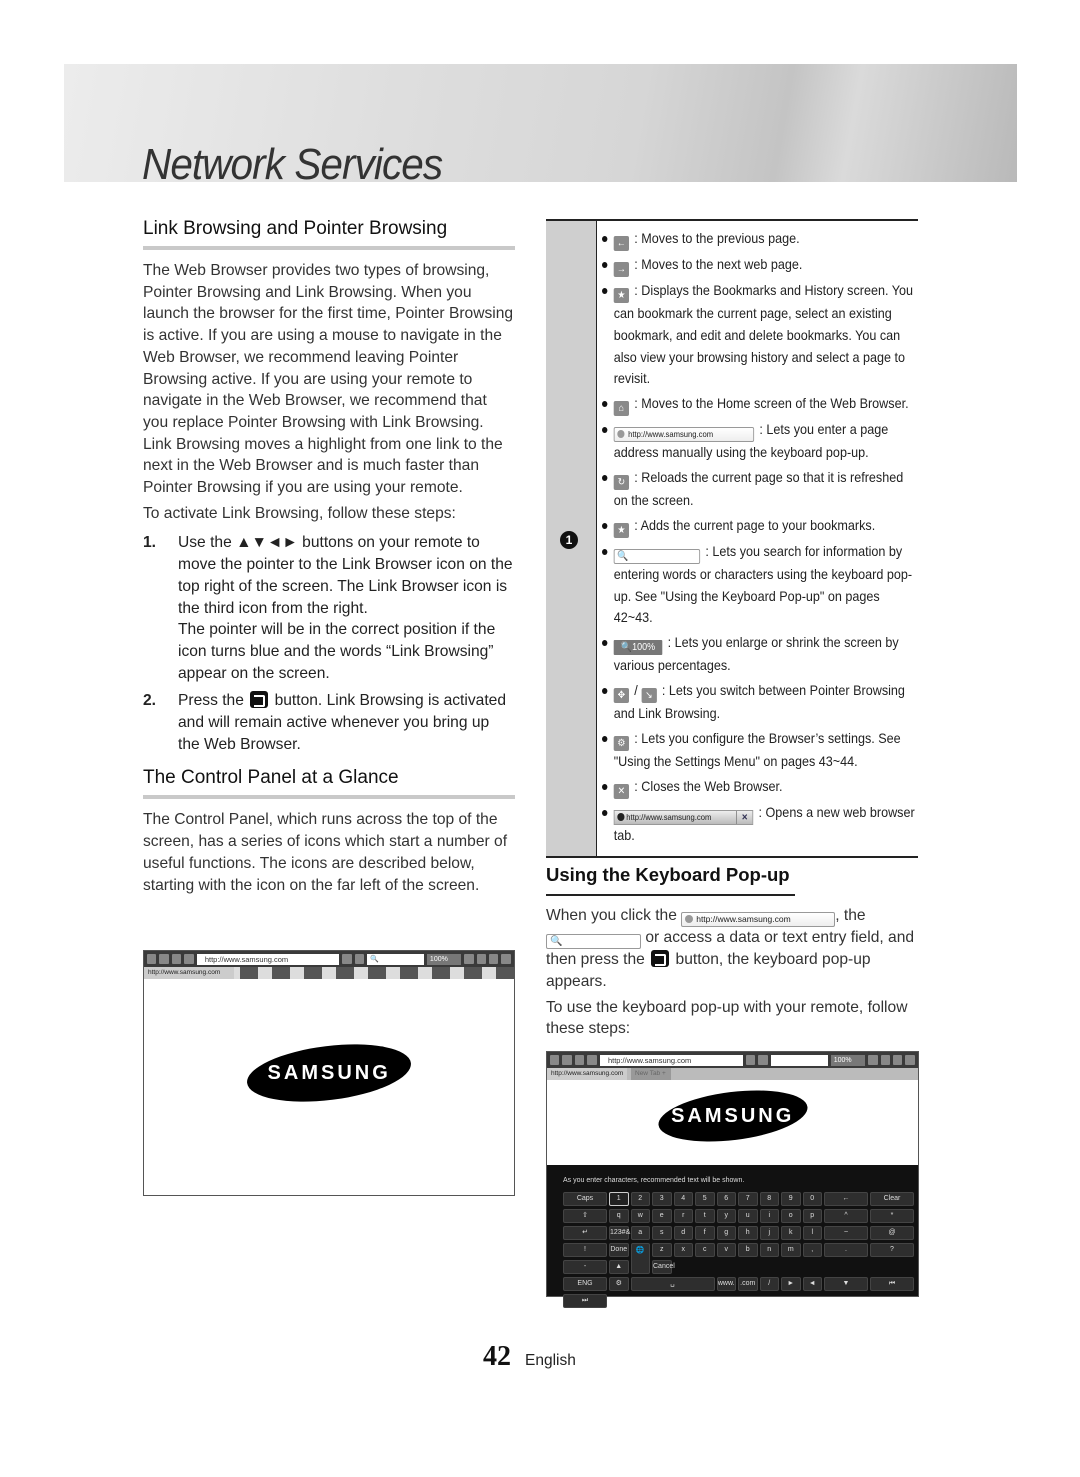 This screenshot has width=1080, height=1477. Describe the element at coordinates (748, 1233) in the screenshot. I see `keyboard-key: h` at that location.